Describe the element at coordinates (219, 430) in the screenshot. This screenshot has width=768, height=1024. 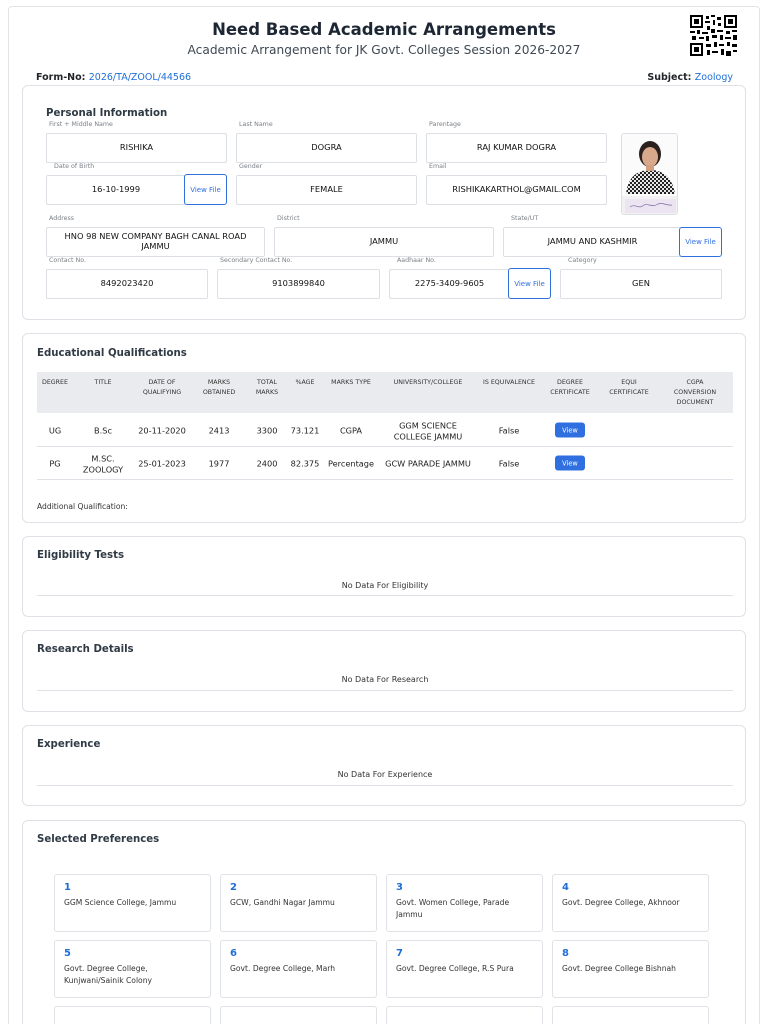
I see `cell-obtained: 2413` at that location.